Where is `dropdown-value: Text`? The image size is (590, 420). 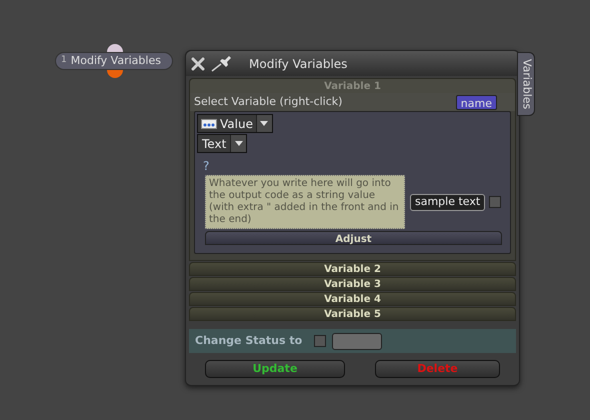 dropdown-value: Text is located at coordinates (214, 144).